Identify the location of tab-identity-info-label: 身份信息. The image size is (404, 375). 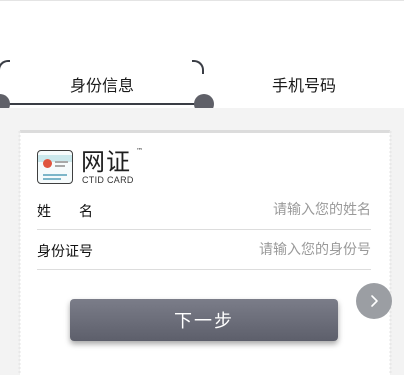
(101, 85).